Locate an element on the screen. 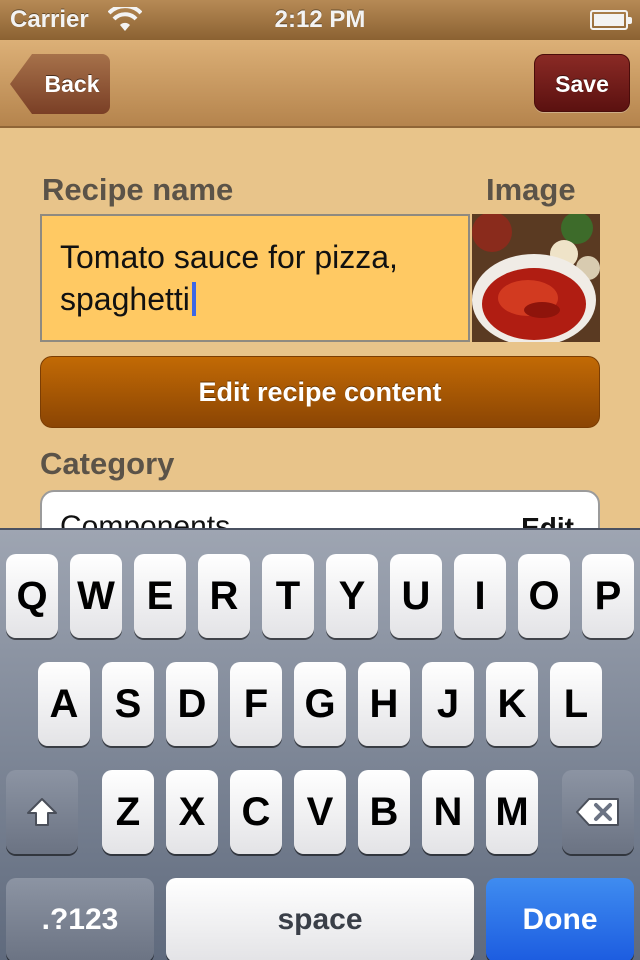 This screenshot has height=960, width=640. key-e: E is located at coordinates (160, 596).